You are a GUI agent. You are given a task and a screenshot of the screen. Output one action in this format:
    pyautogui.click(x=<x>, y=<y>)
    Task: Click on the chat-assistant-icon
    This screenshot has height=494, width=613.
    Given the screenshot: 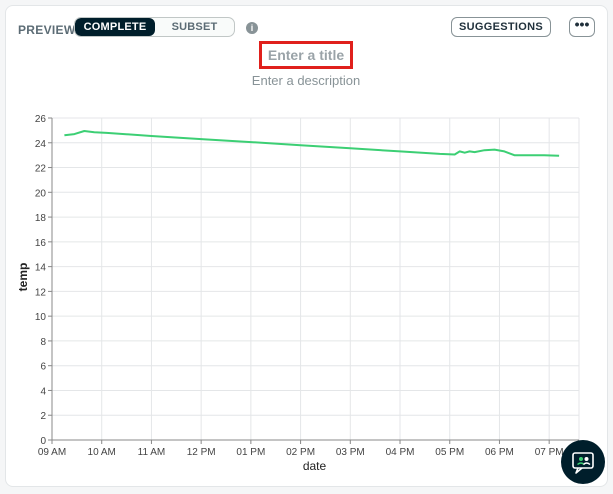 What is the action you would take?
    pyautogui.click(x=583, y=463)
    